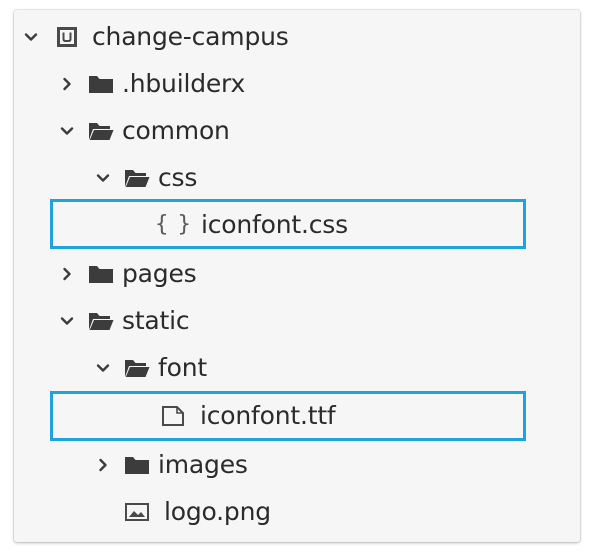 The image size is (591, 552). What do you see at coordinates (173, 416) in the screenshot?
I see `file-icon` at bounding box center [173, 416].